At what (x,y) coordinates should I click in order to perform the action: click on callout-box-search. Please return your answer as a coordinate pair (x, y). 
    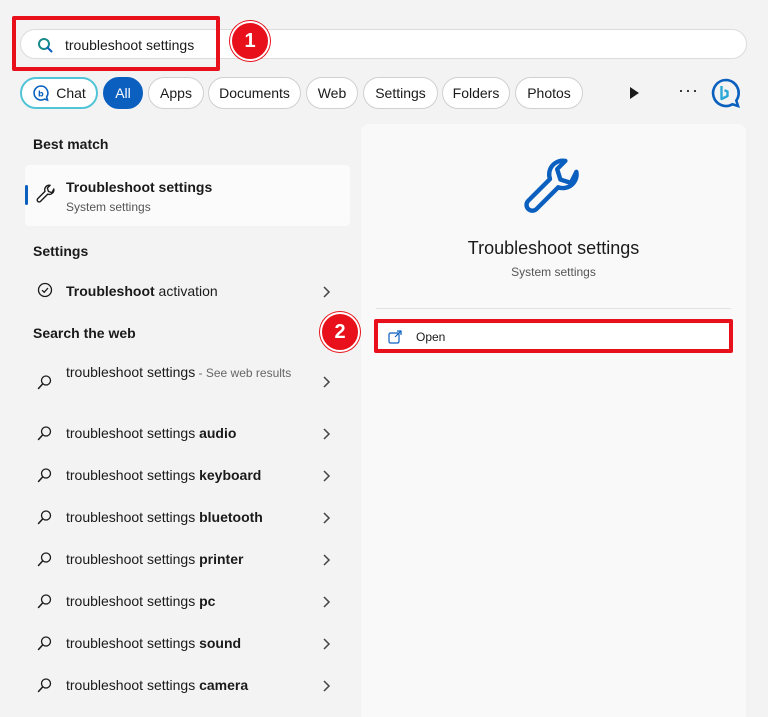
    Looking at the image, I should click on (116, 43).